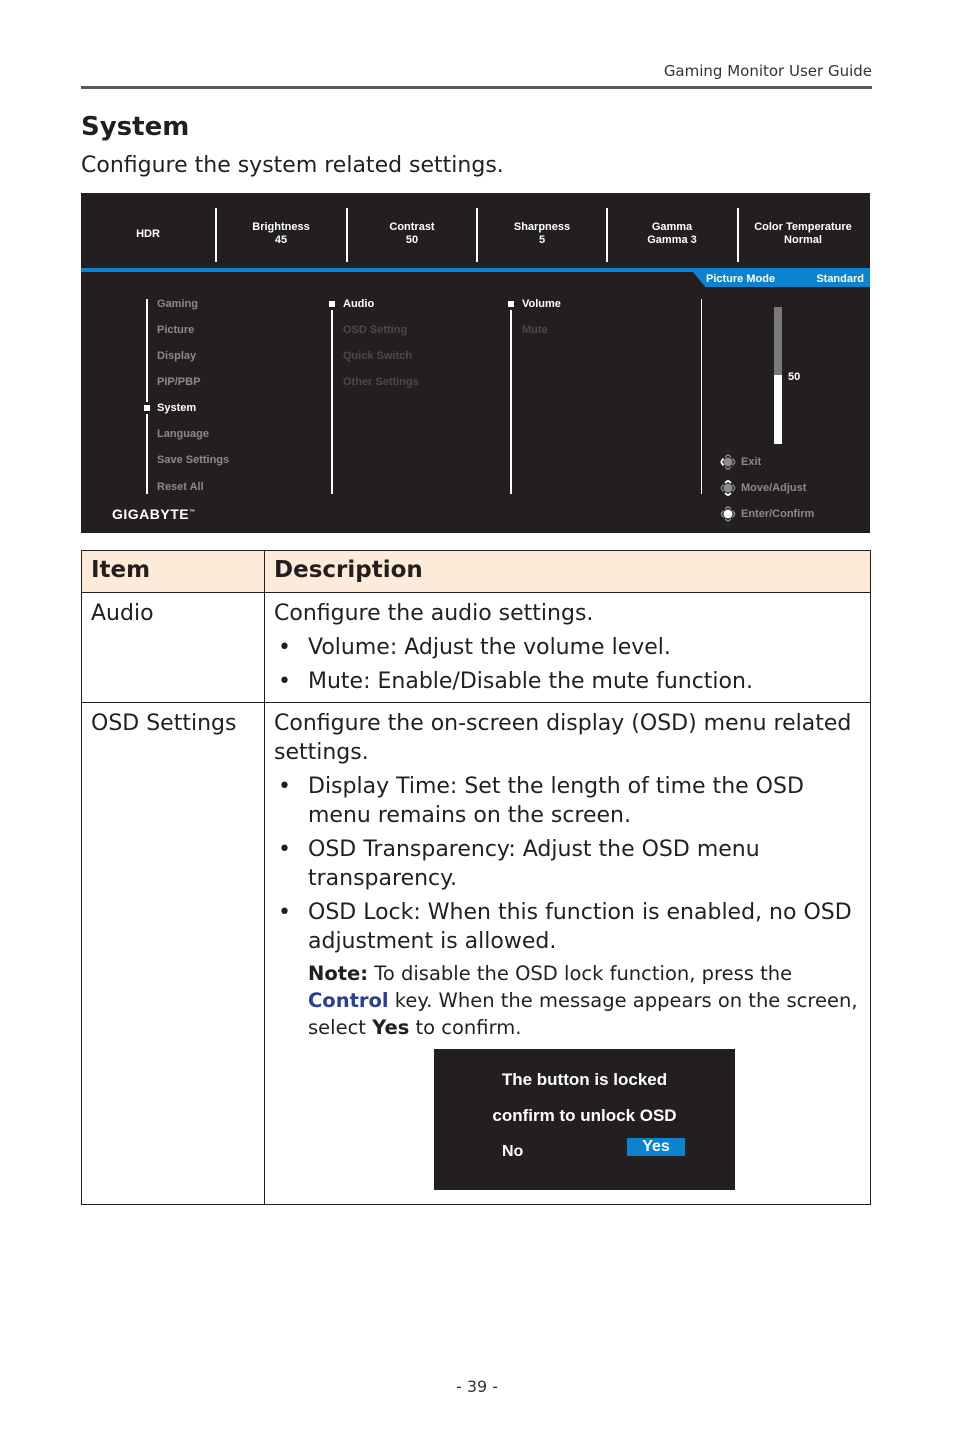  I want to click on joystick-updown-icon, so click(728, 488).